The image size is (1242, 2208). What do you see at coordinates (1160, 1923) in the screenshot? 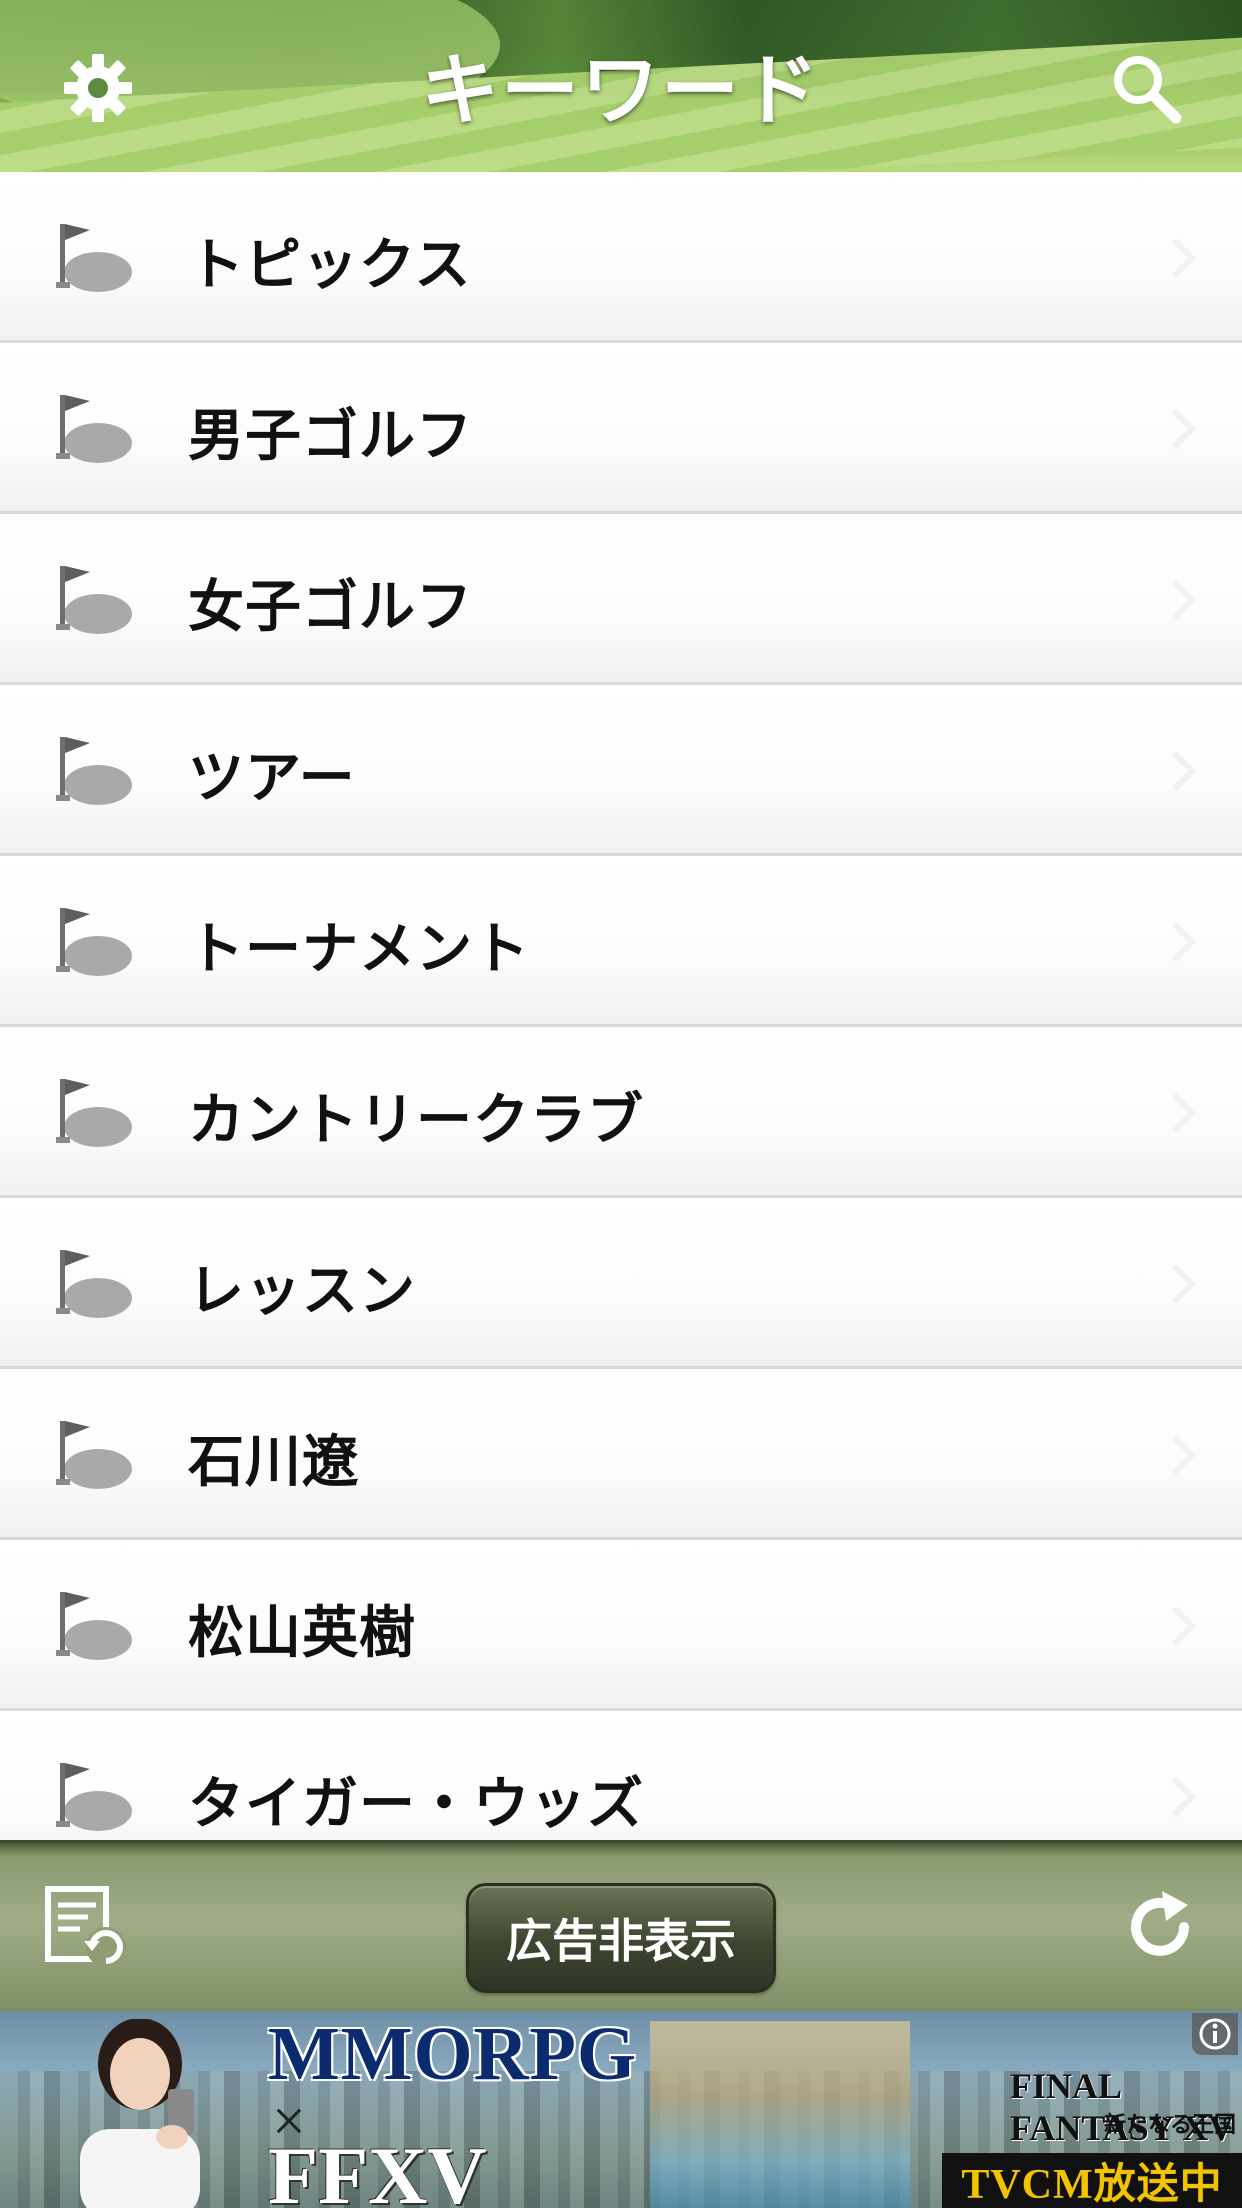
I see `refresh-icon` at bounding box center [1160, 1923].